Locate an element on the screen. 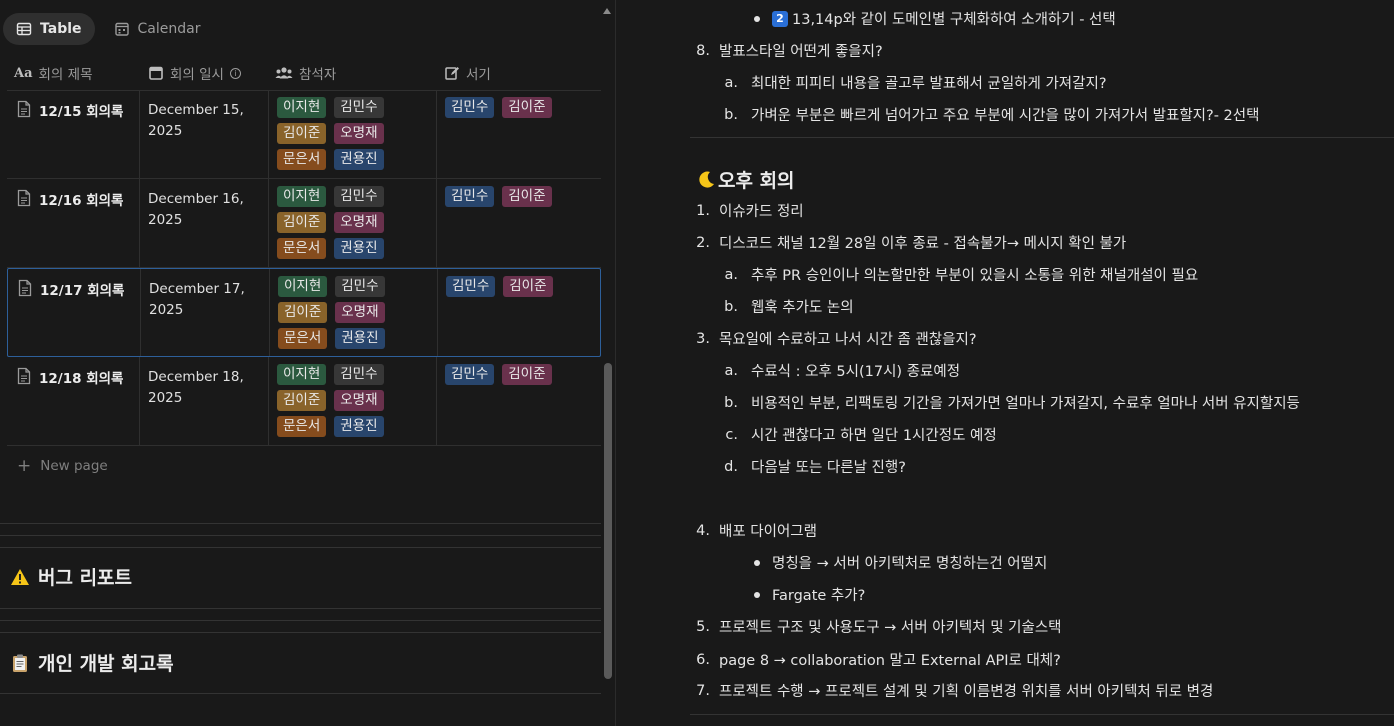  list-number: 6. is located at coordinates (703, 659).